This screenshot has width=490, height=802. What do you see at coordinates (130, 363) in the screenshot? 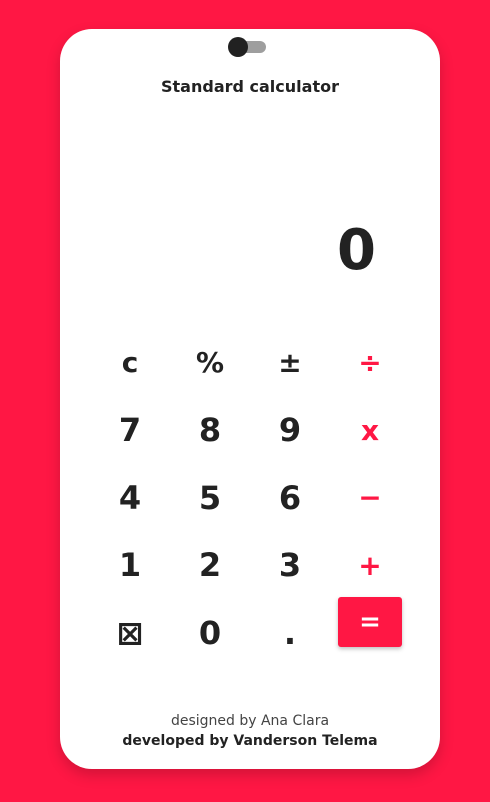
I see `clear-button: c` at bounding box center [130, 363].